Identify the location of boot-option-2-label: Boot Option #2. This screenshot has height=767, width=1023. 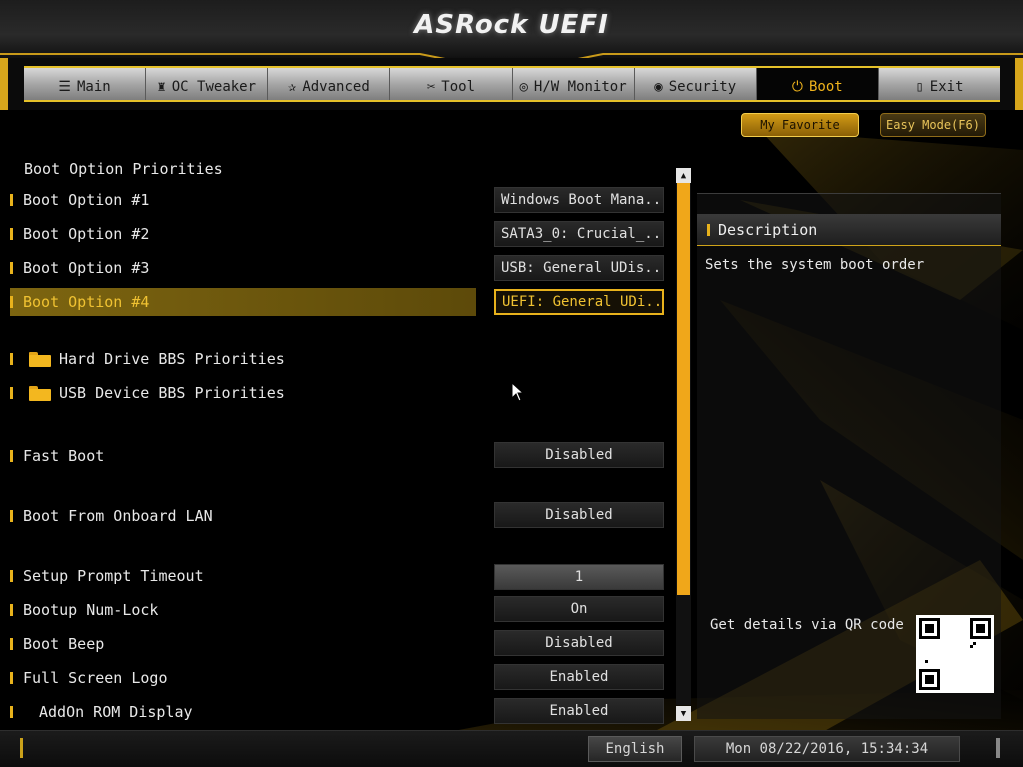
(86, 234).